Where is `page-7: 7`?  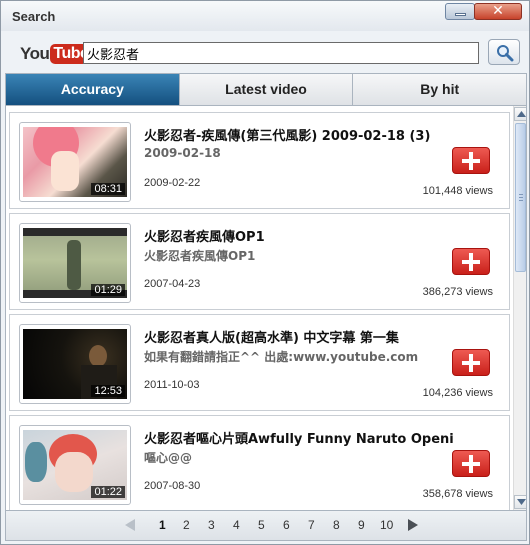 page-7: 7 is located at coordinates (311, 525).